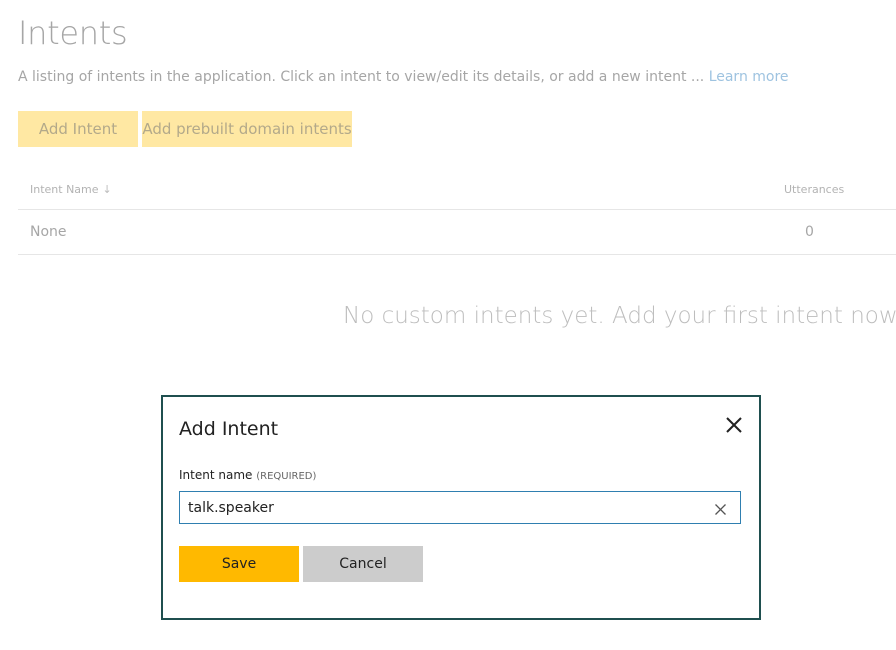  I want to click on intent-name-field, so click(460, 507).